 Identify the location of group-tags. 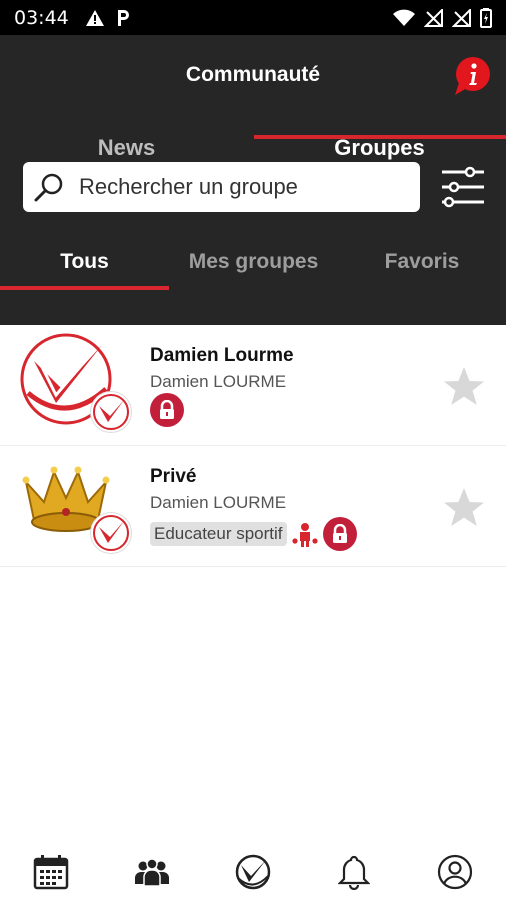
(167, 410).